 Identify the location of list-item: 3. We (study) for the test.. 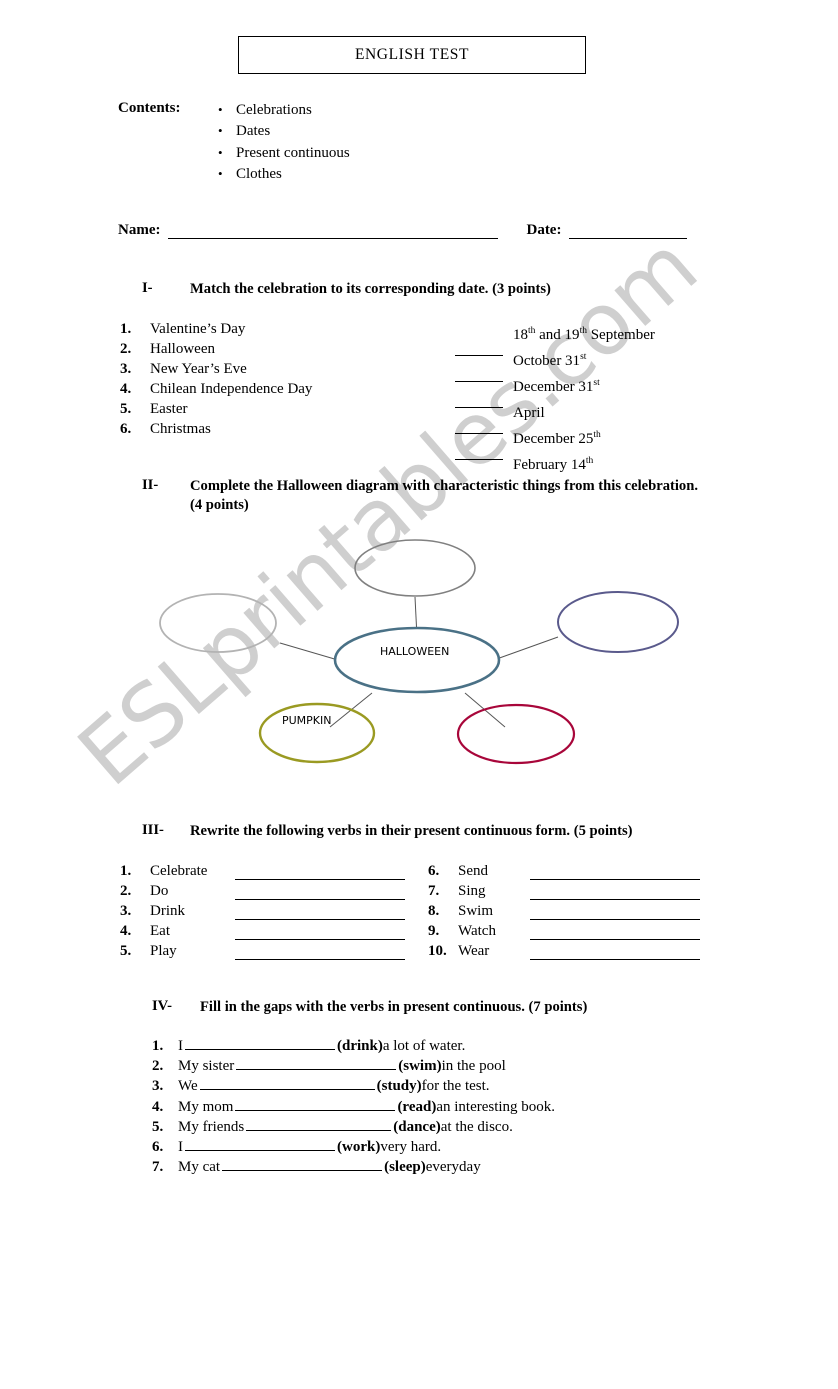
(353, 1086).